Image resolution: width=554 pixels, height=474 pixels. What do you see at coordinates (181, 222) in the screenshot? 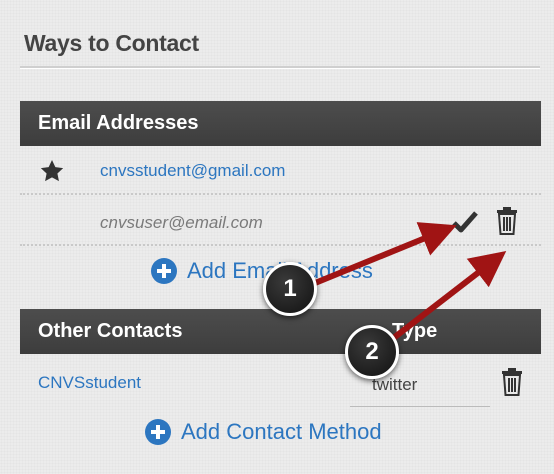
I see `secondary-email-text: cnvsuser@email.com` at bounding box center [181, 222].